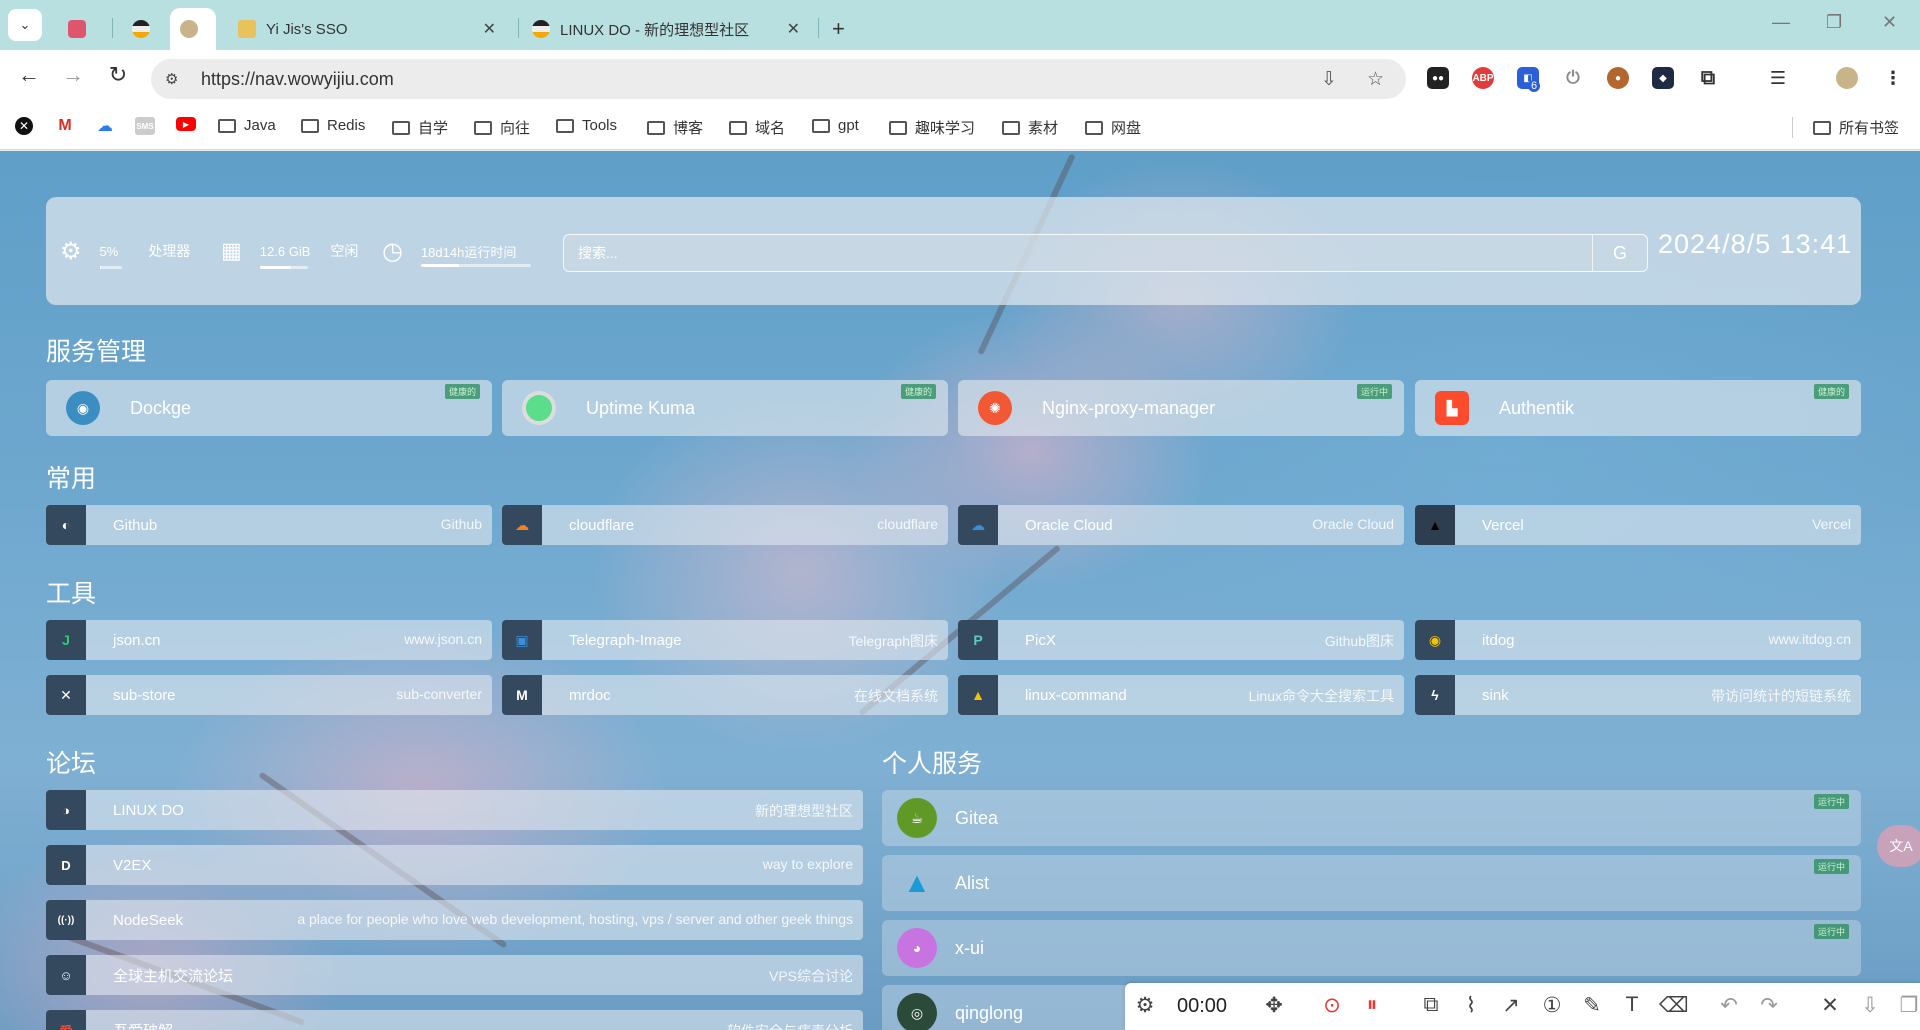 Image resolution: width=1920 pixels, height=1030 pixels. Describe the element at coordinates (65, 126) in the screenshot. I see `bookmark-gmail: M` at that location.